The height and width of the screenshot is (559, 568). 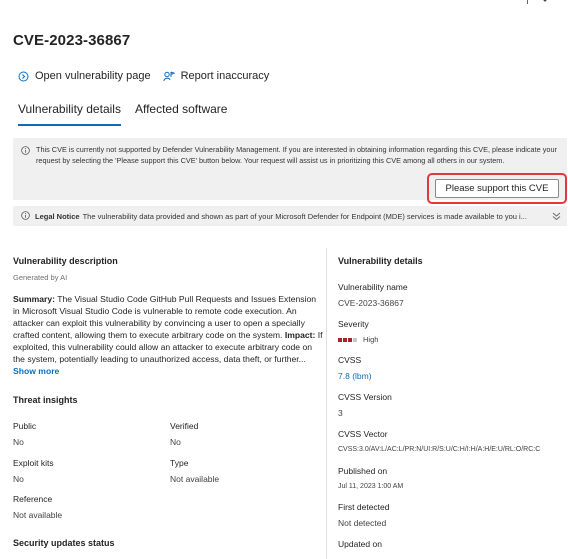 What do you see at coordinates (179, 463) in the screenshot?
I see `type-label: Type` at bounding box center [179, 463].